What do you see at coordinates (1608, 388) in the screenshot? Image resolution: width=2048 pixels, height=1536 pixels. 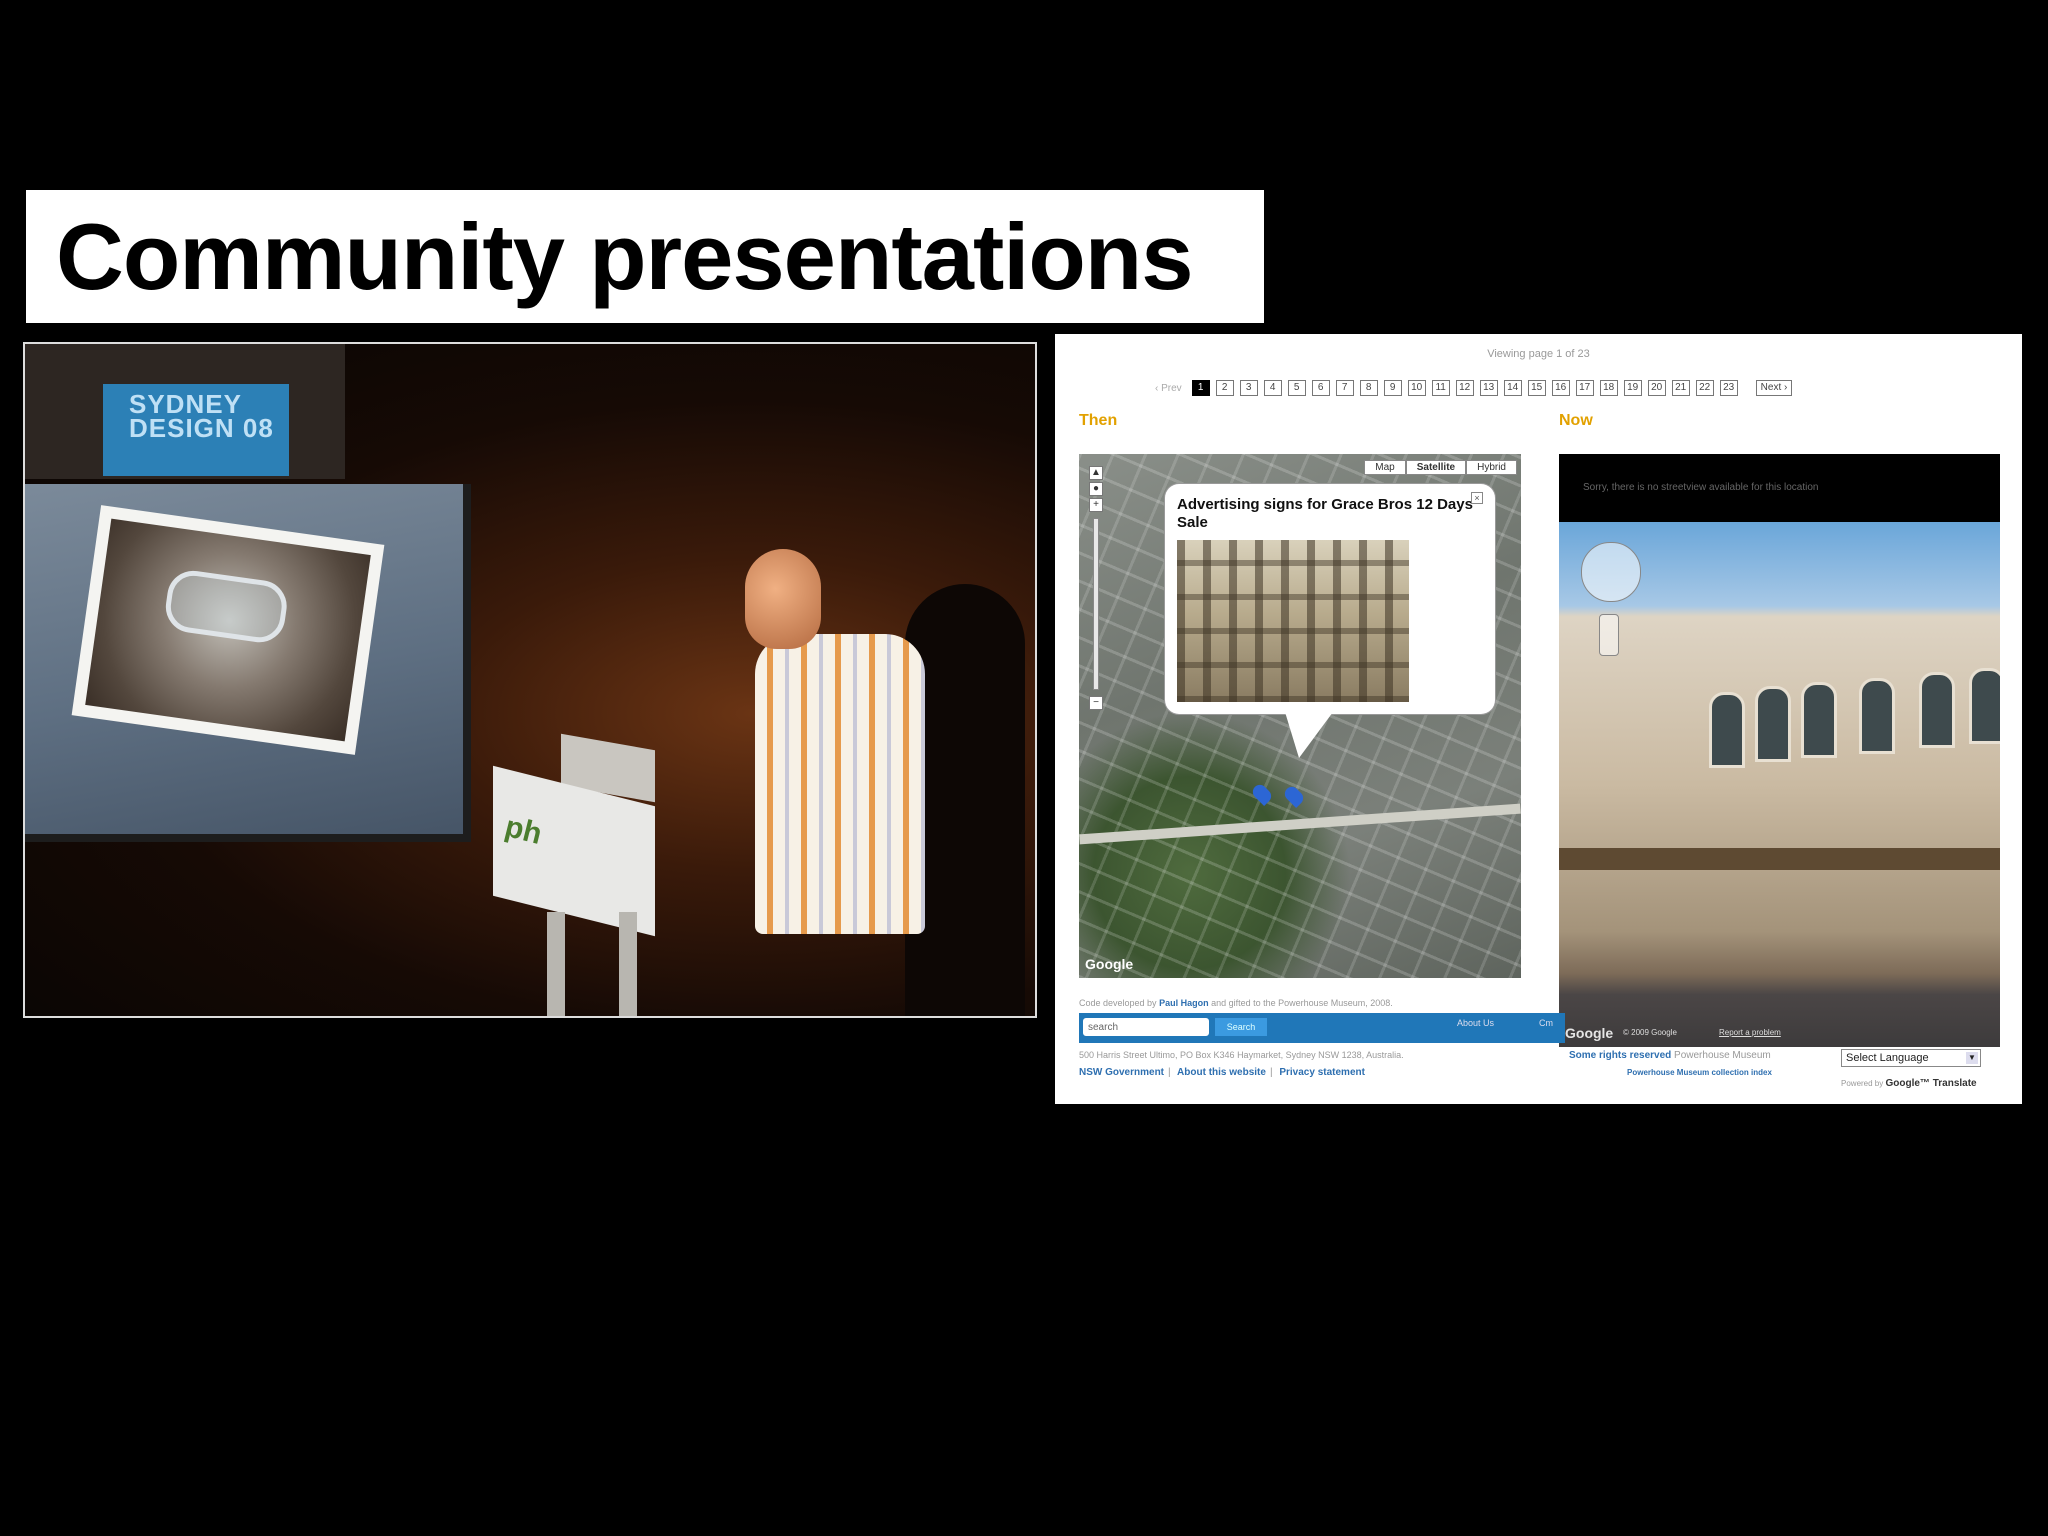 I see `page-link: 18` at bounding box center [1608, 388].